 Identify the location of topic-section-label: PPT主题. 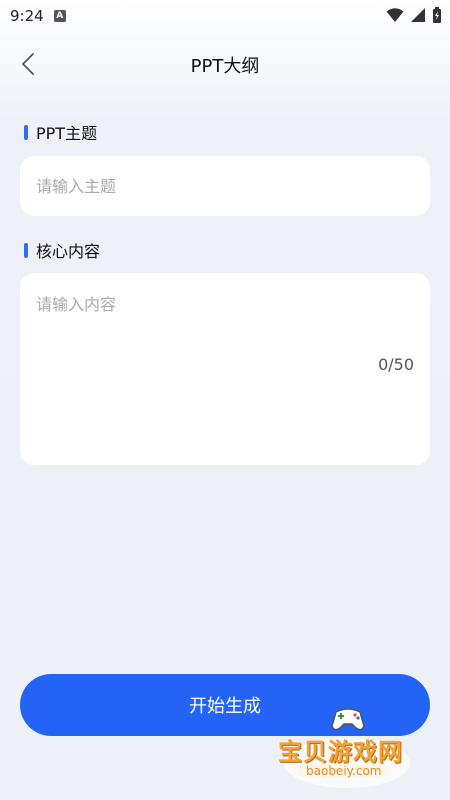
(60, 132).